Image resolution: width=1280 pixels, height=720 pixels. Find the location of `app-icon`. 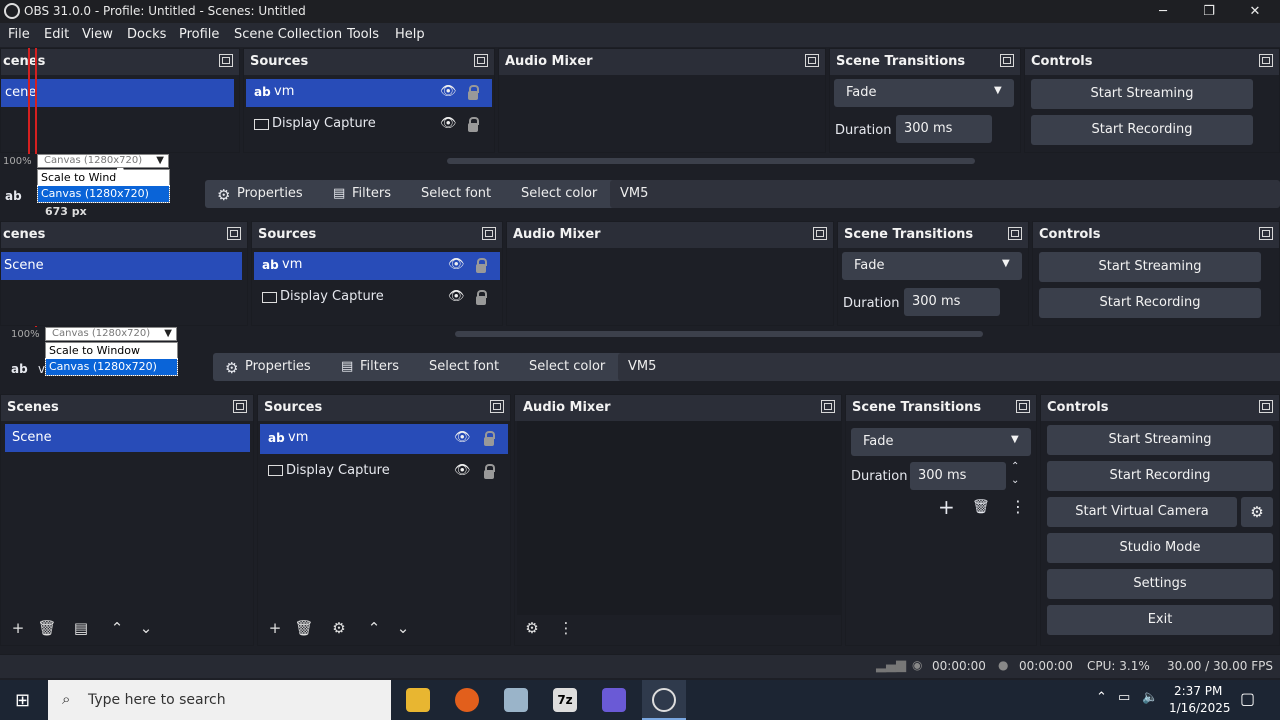

app-icon is located at coordinates (516, 700).